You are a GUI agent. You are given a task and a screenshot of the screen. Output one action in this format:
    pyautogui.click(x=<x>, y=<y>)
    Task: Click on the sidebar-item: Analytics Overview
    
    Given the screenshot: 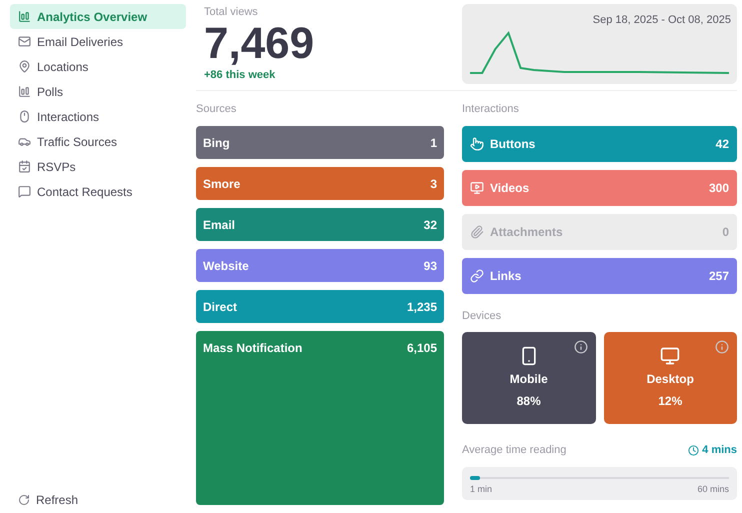 What is the action you would take?
    pyautogui.click(x=98, y=16)
    